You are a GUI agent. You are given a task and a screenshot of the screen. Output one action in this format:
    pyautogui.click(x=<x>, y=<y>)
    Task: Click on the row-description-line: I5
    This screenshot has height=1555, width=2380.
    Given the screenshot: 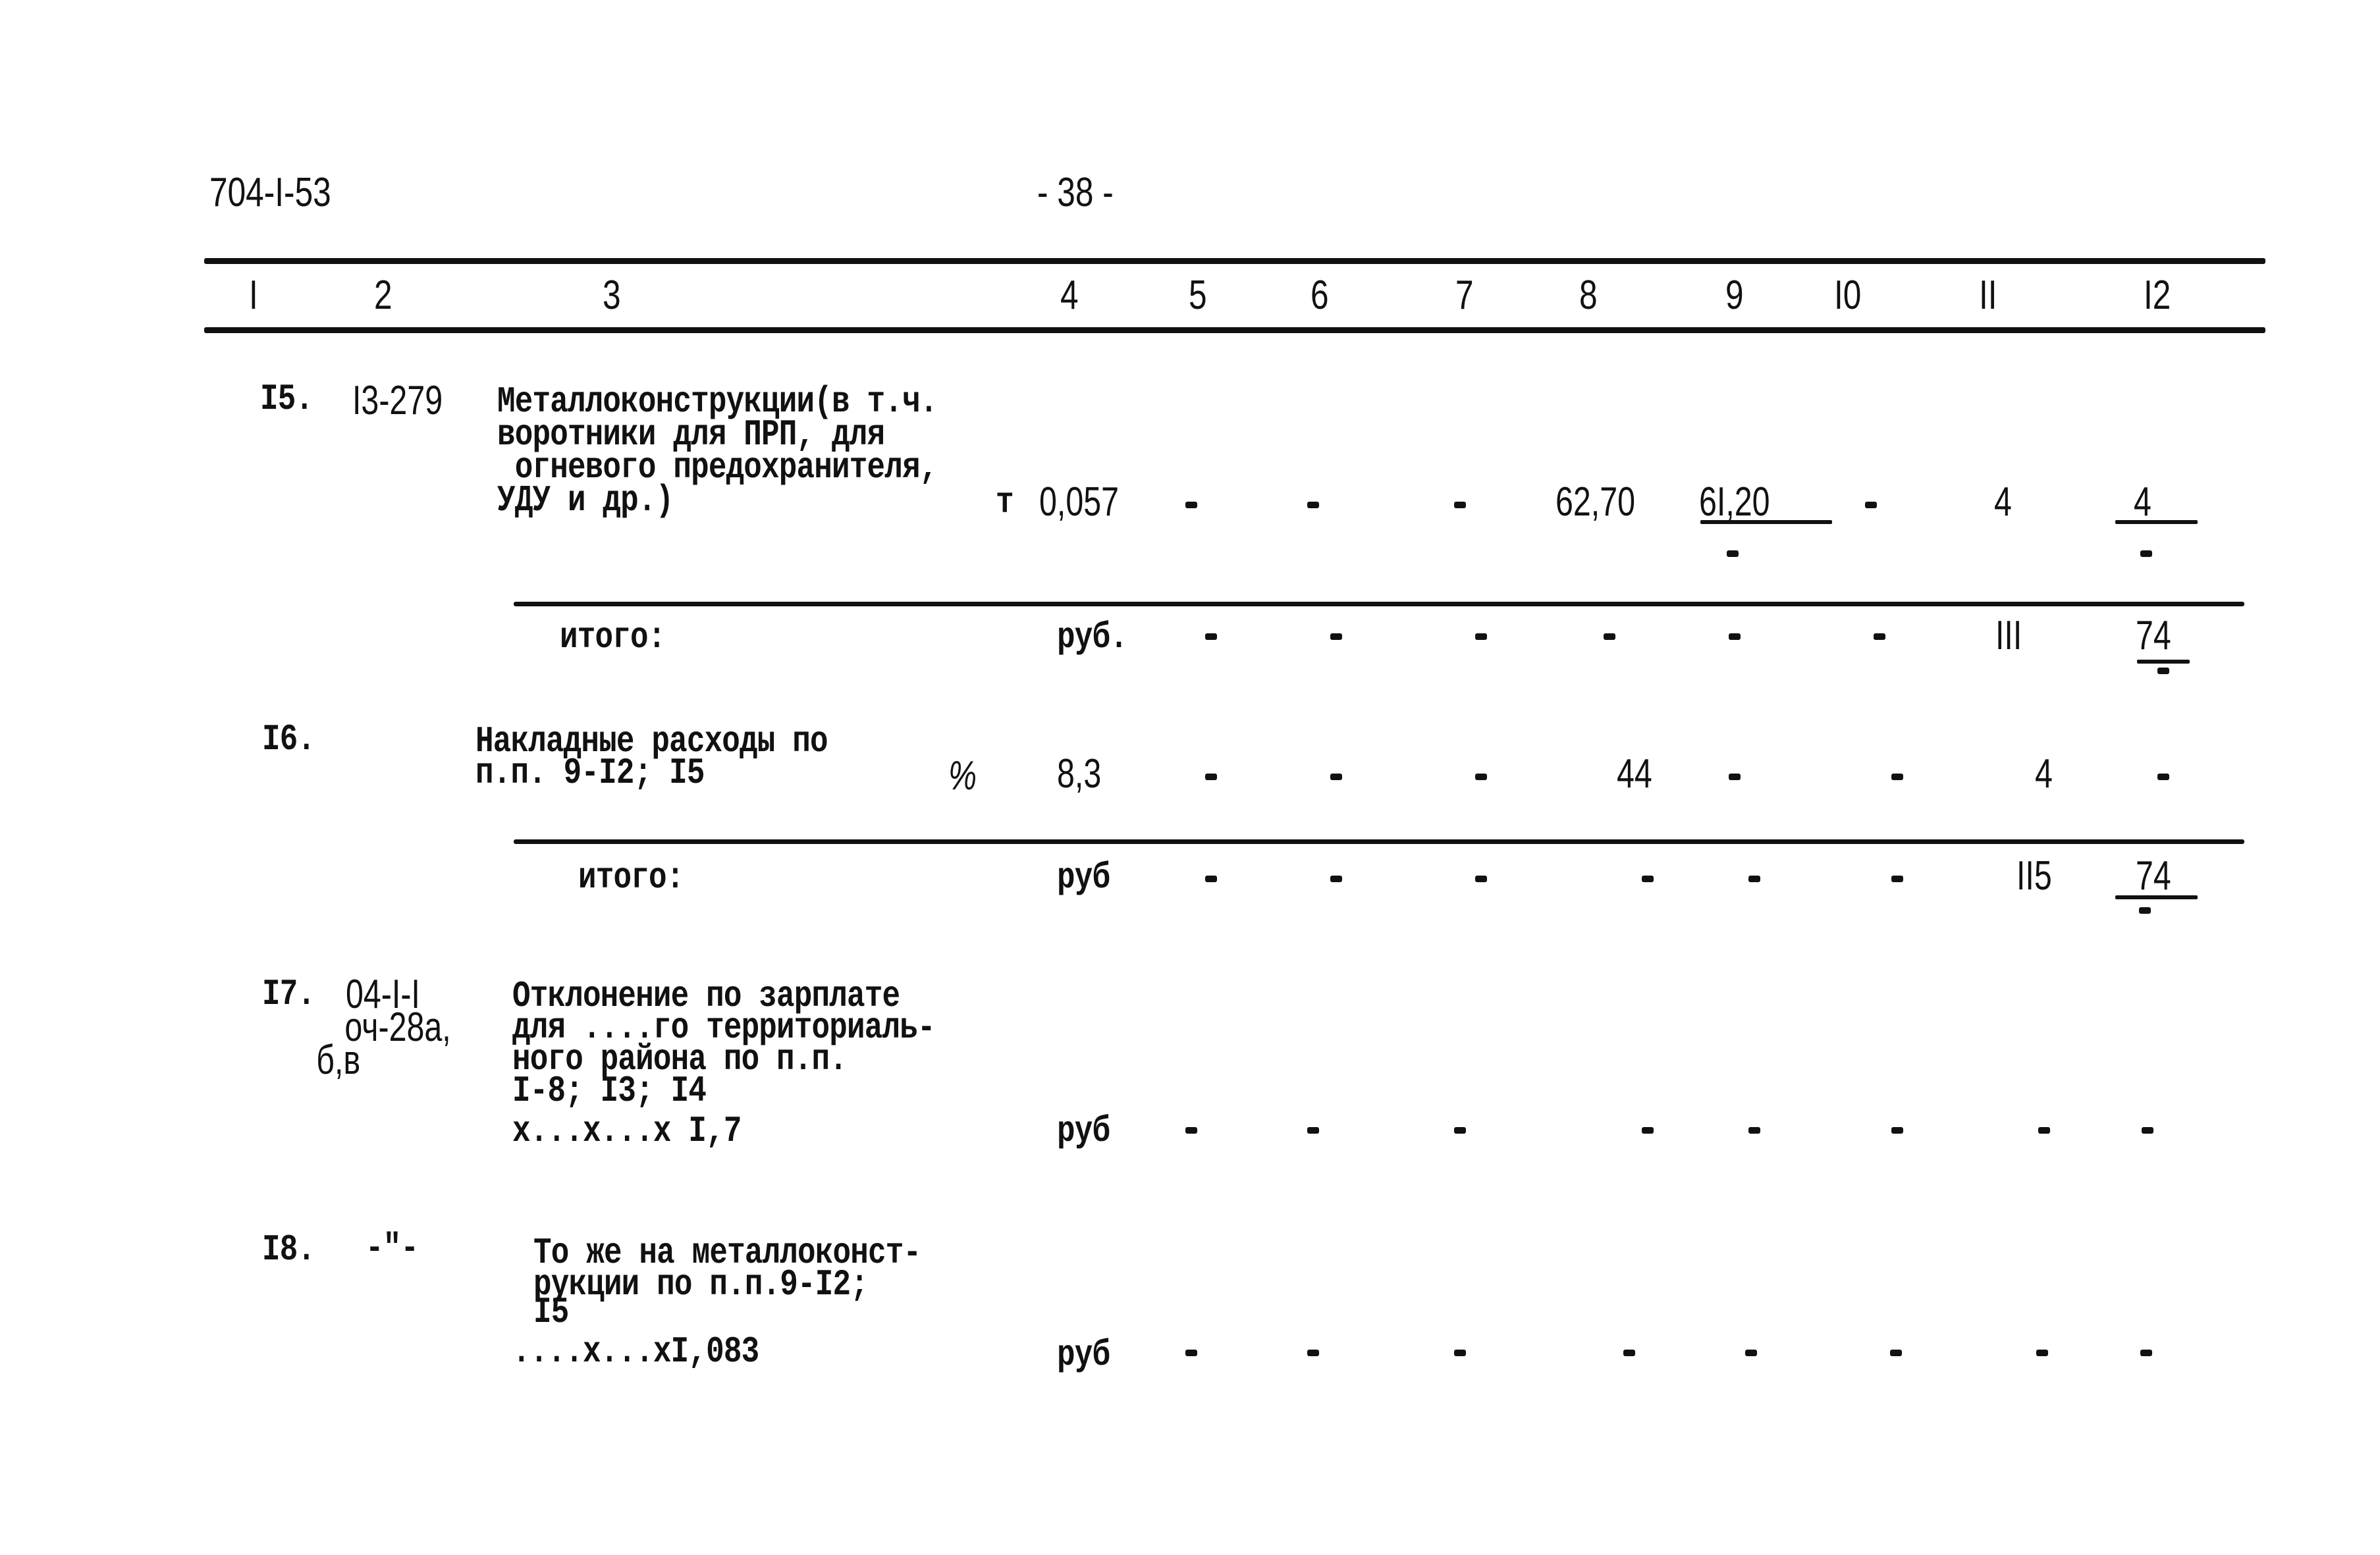 What is the action you would take?
    pyautogui.click(x=551, y=1312)
    